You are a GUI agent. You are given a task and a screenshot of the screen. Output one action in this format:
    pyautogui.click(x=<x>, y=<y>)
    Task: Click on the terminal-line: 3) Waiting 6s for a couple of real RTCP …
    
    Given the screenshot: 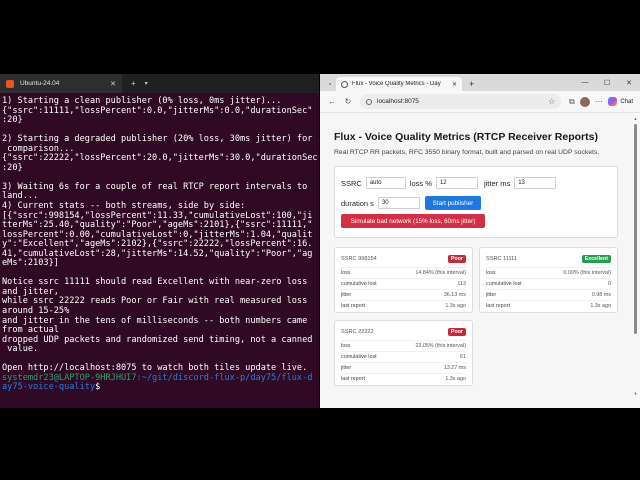 What is the action you would take?
    pyautogui.click(x=155, y=186)
    